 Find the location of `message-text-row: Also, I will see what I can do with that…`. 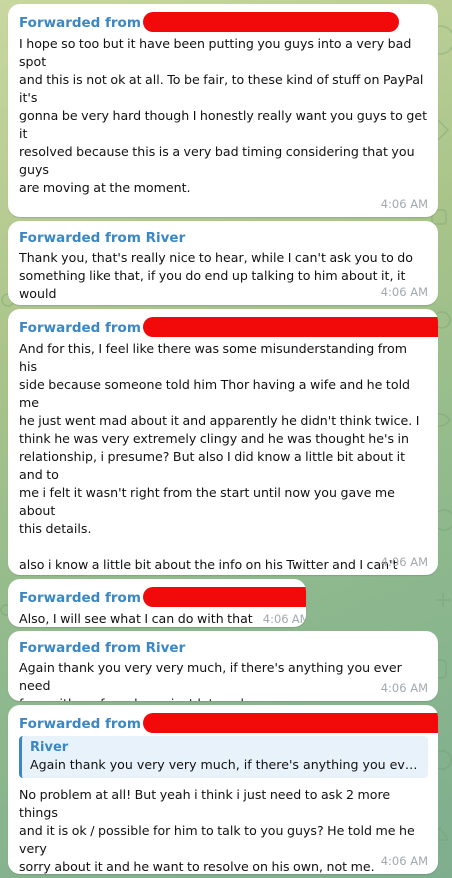

message-text-row: Also, I will see what I can do with that… is located at coordinates (162, 618).